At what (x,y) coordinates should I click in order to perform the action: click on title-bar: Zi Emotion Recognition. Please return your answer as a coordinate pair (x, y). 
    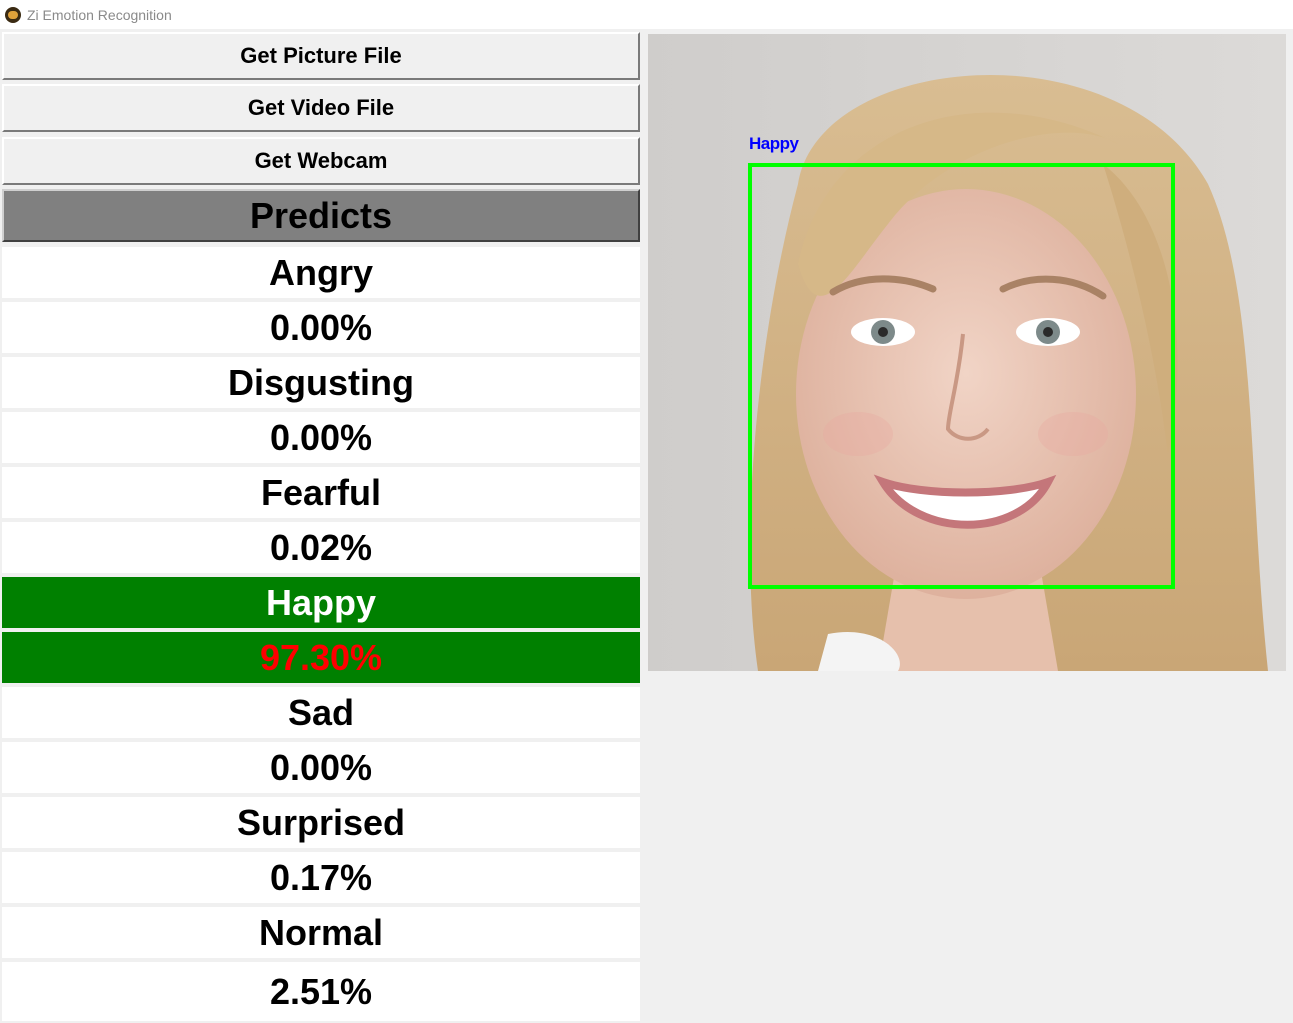
    Looking at the image, I should click on (646, 14).